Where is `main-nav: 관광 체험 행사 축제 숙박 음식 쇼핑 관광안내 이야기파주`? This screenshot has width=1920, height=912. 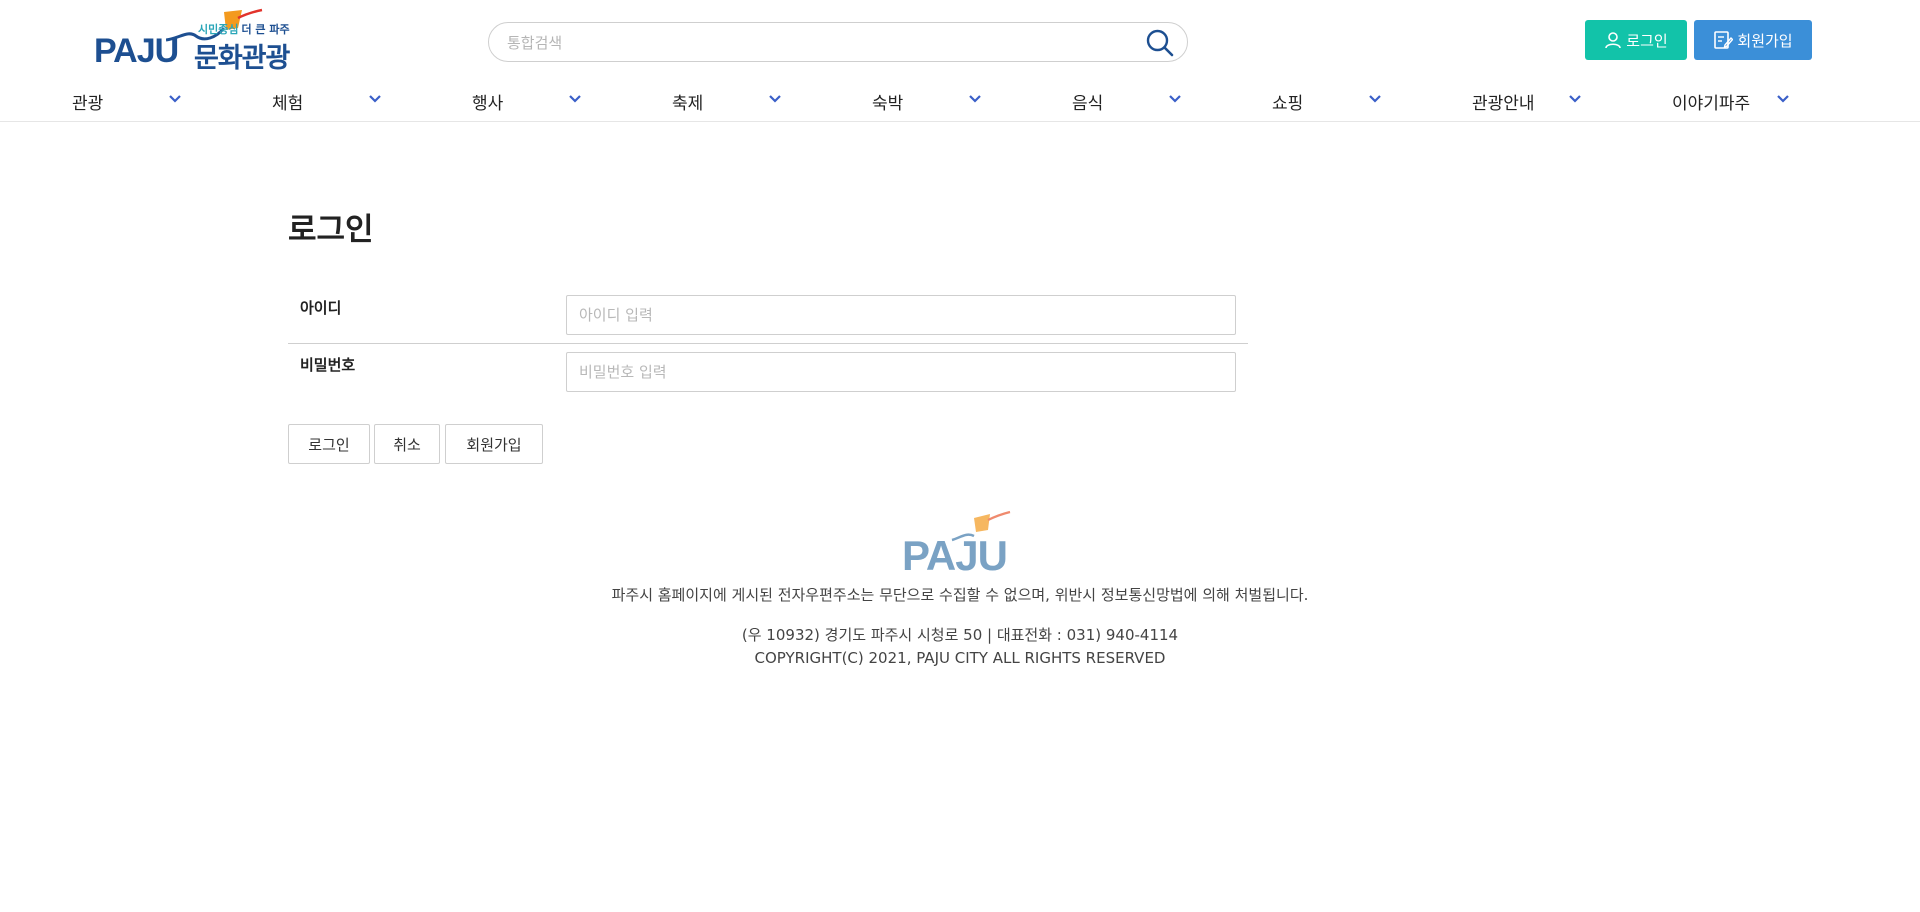 main-nav: 관광 체험 행사 축제 숙박 음식 쇼핑 관광안내 이야기파주 is located at coordinates (960, 101).